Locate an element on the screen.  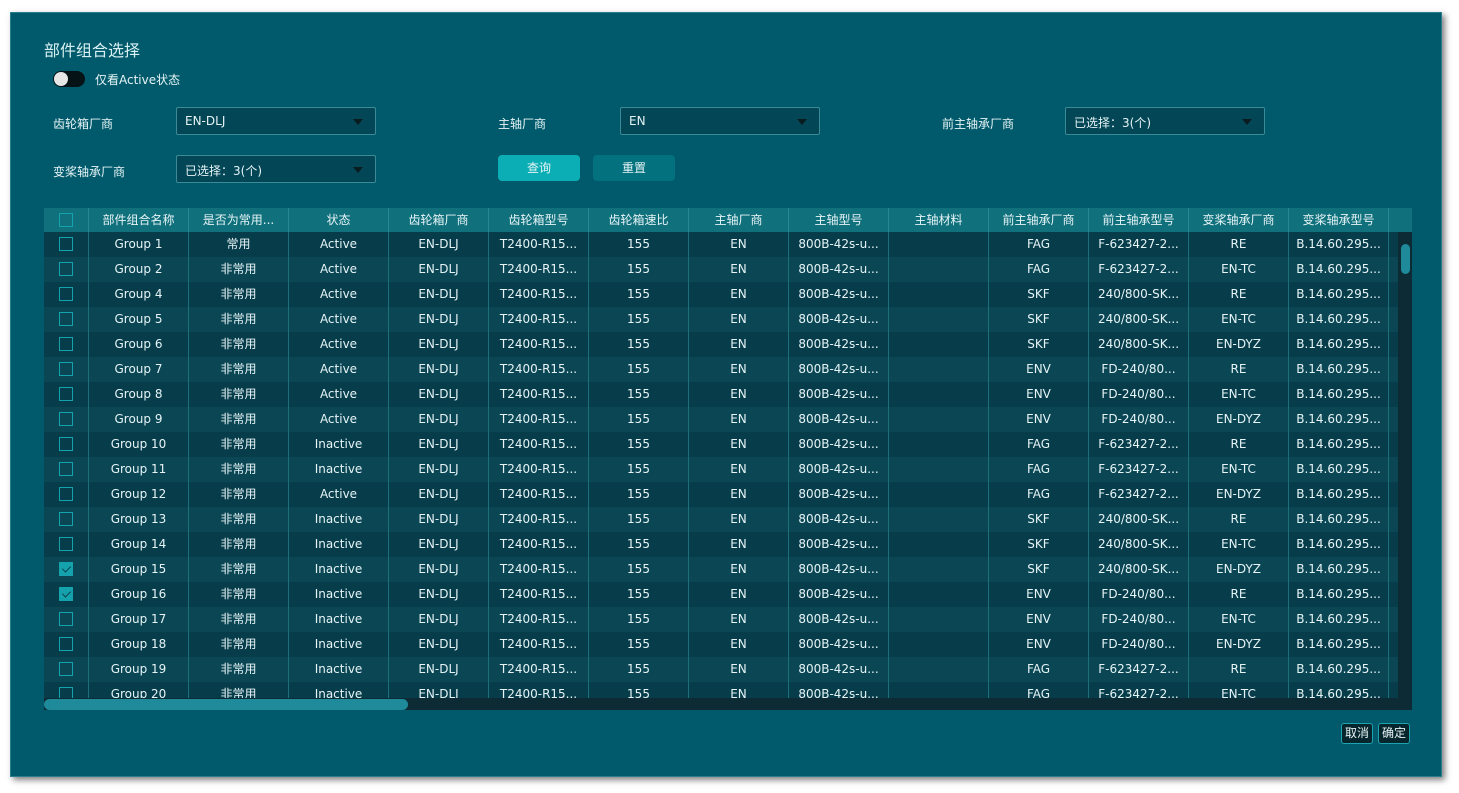
column-header: 齿轮箱型号 is located at coordinates (539, 220).